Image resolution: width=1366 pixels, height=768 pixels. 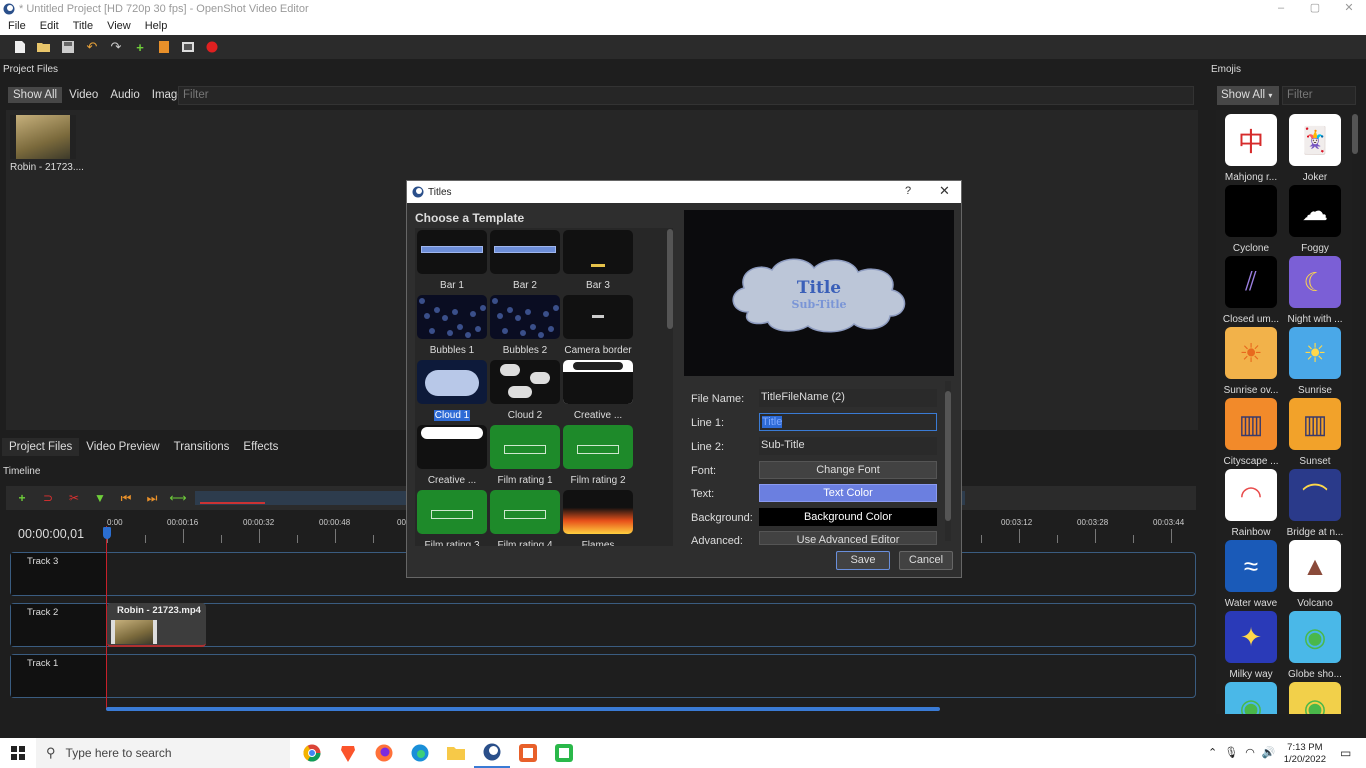 I want to click on firefox-icon, so click(x=384, y=753).